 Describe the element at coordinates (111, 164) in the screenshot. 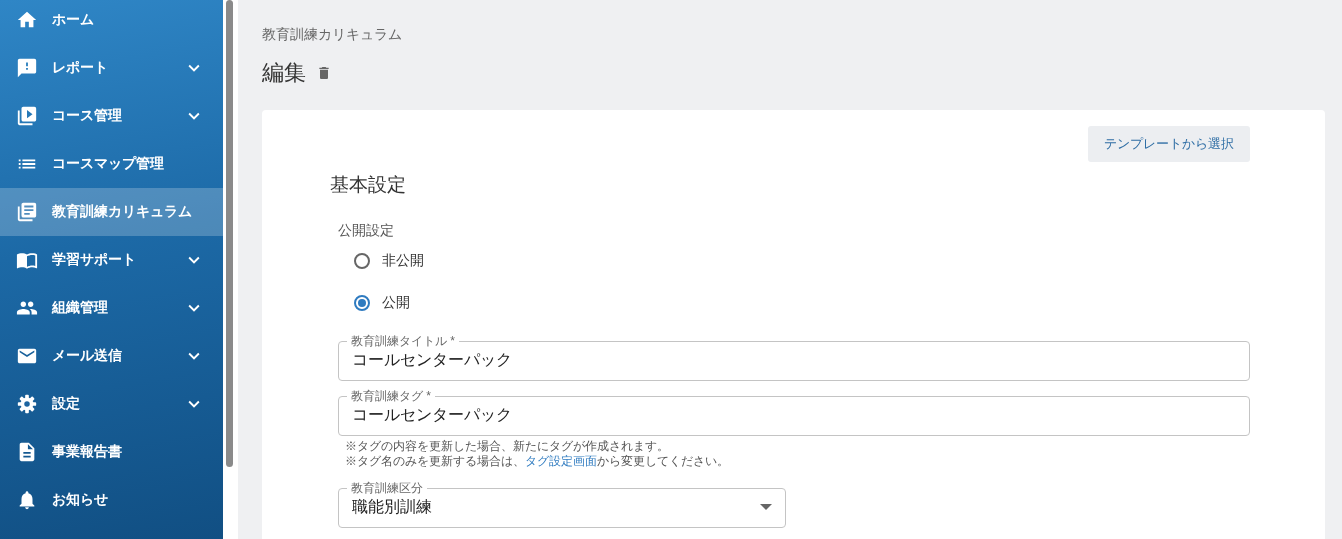

I see `sidebar-item: コースマップ管理` at that location.